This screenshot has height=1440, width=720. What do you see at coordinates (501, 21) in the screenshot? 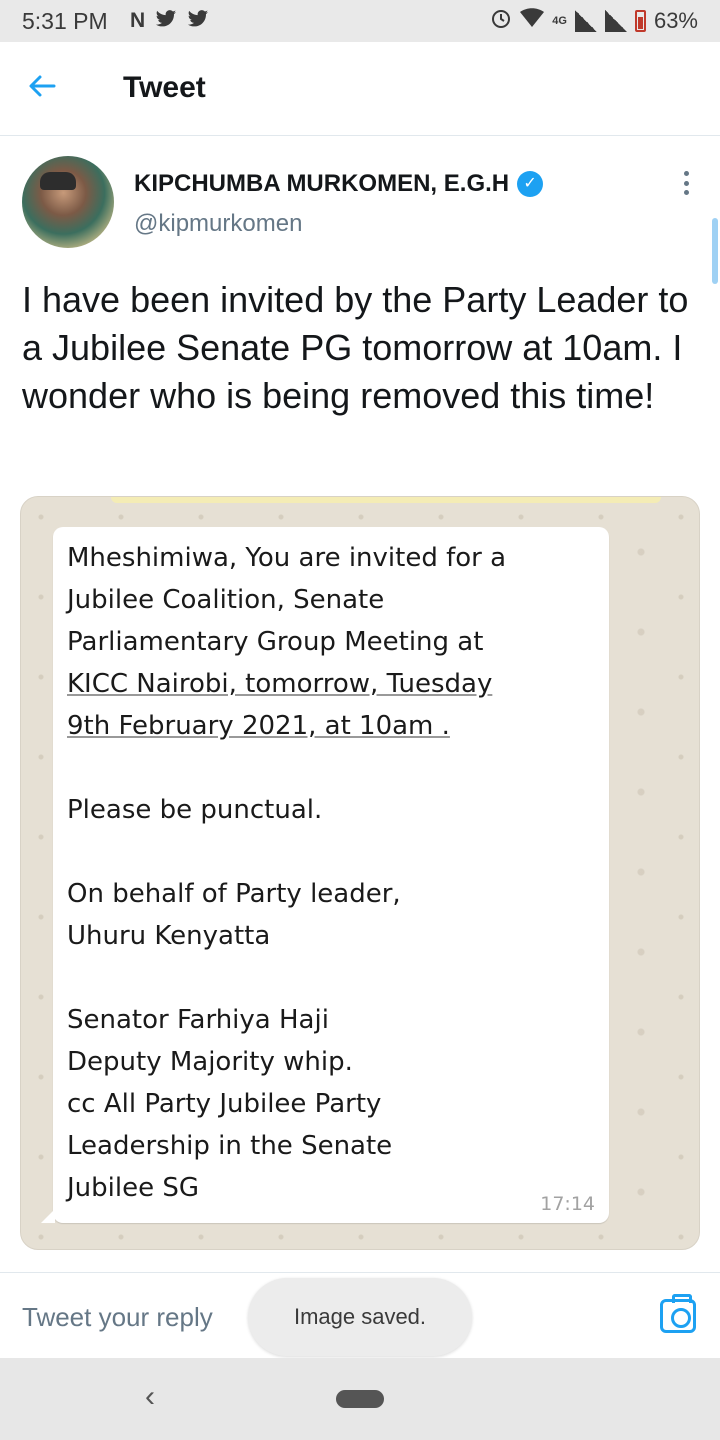
I see `alarm-icon` at bounding box center [501, 21].